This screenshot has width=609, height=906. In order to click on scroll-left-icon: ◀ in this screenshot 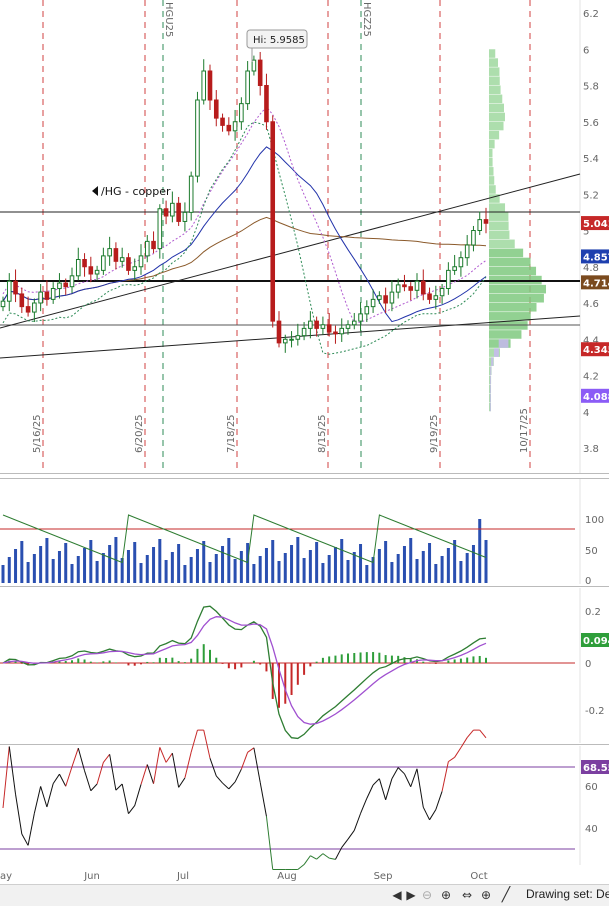, I will do `click(397, 895)`.